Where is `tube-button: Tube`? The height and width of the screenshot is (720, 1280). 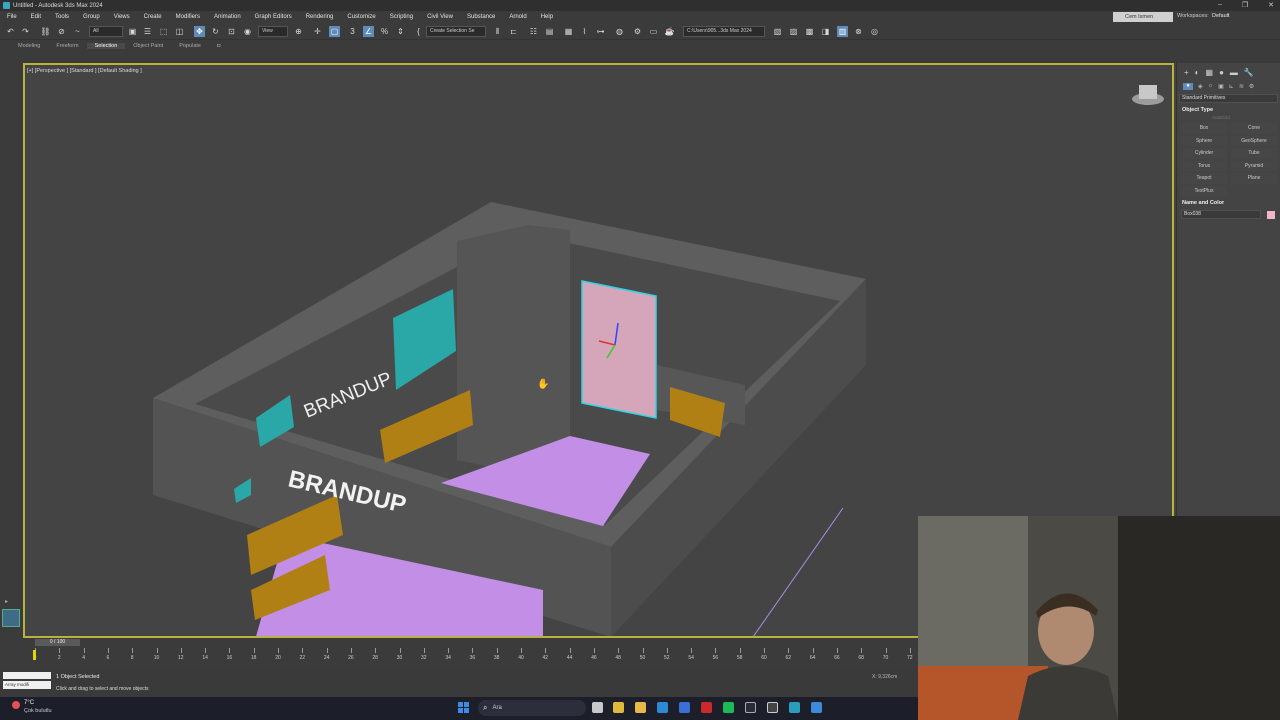
tube-button: Tube is located at coordinates (1254, 153).